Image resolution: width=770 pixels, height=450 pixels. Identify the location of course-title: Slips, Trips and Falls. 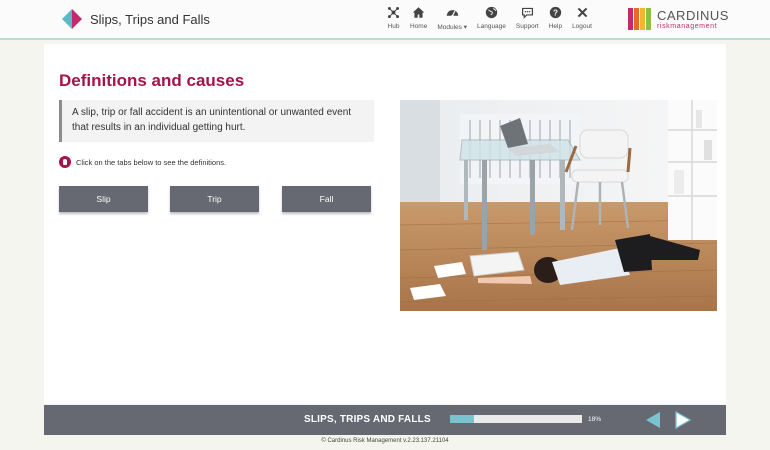
(150, 19).